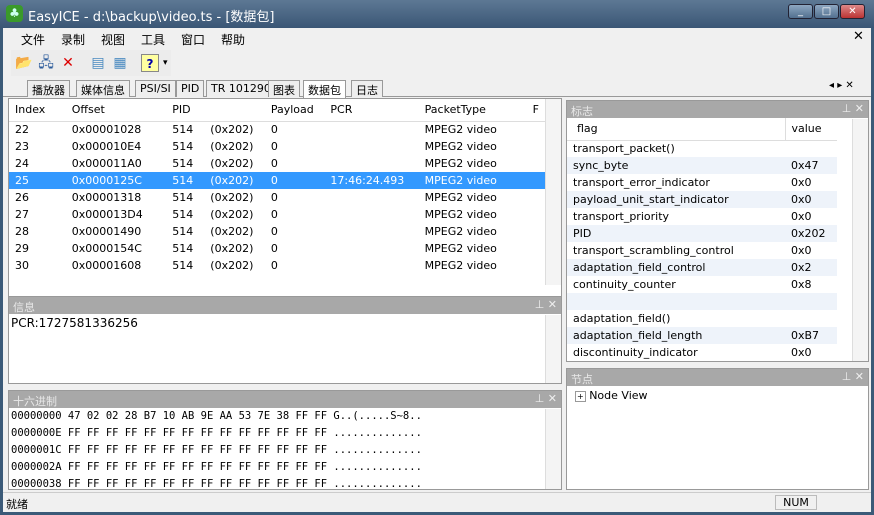 The image size is (874, 515). Describe the element at coordinates (371, 110) in the screenshot. I see `col-pcr: PCR` at that location.